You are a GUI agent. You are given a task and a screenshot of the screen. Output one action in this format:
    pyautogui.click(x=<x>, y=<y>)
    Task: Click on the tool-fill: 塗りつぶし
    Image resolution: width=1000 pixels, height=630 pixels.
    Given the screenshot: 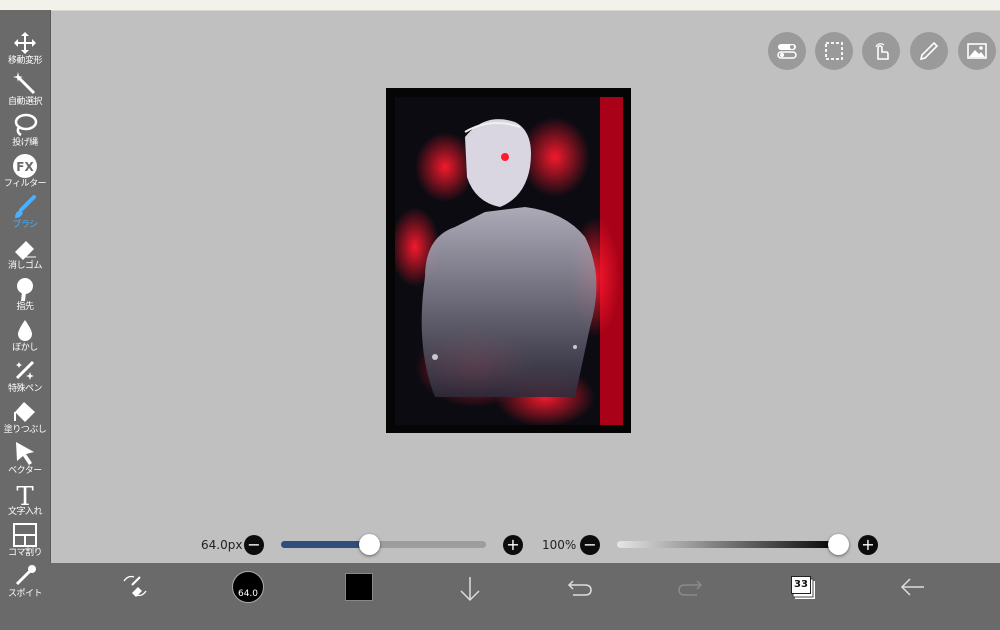 What is the action you would take?
    pyautogui.click(x=25, y=417)
    